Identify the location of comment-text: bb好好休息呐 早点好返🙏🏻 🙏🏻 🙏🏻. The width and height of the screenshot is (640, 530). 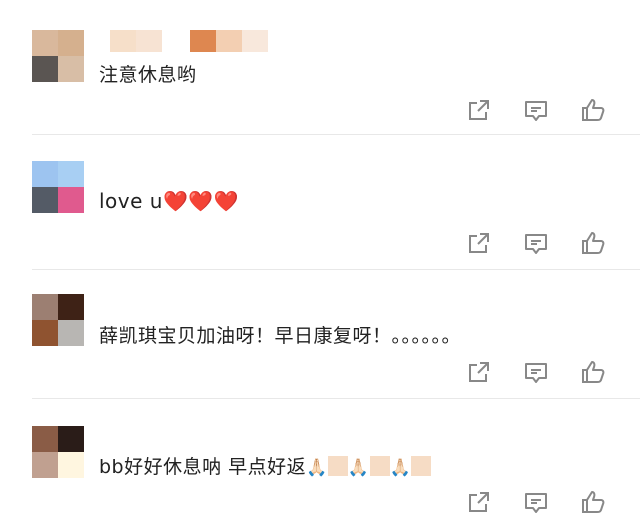
(265, 465).